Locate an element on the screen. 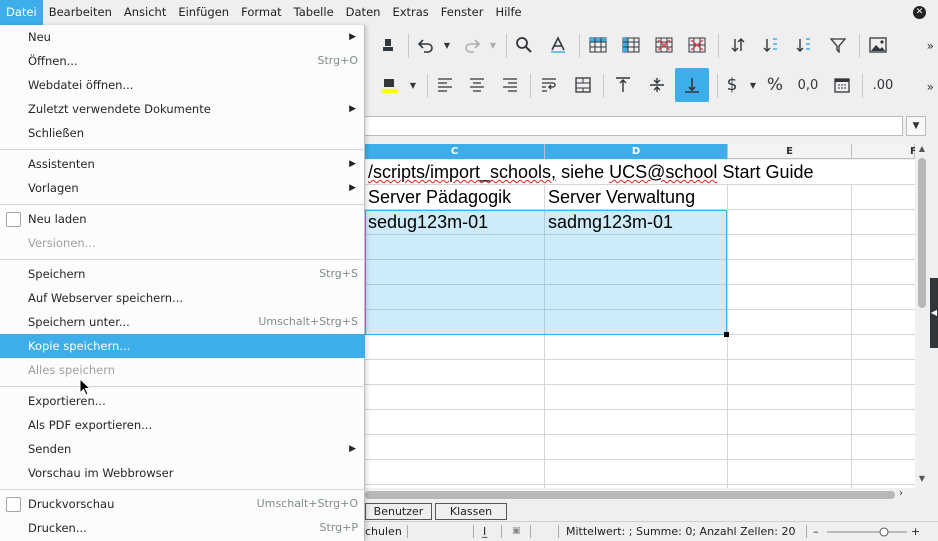 This screenshot has width=938, height=541. insert-rows-icon is located at coordinates (664, 45).